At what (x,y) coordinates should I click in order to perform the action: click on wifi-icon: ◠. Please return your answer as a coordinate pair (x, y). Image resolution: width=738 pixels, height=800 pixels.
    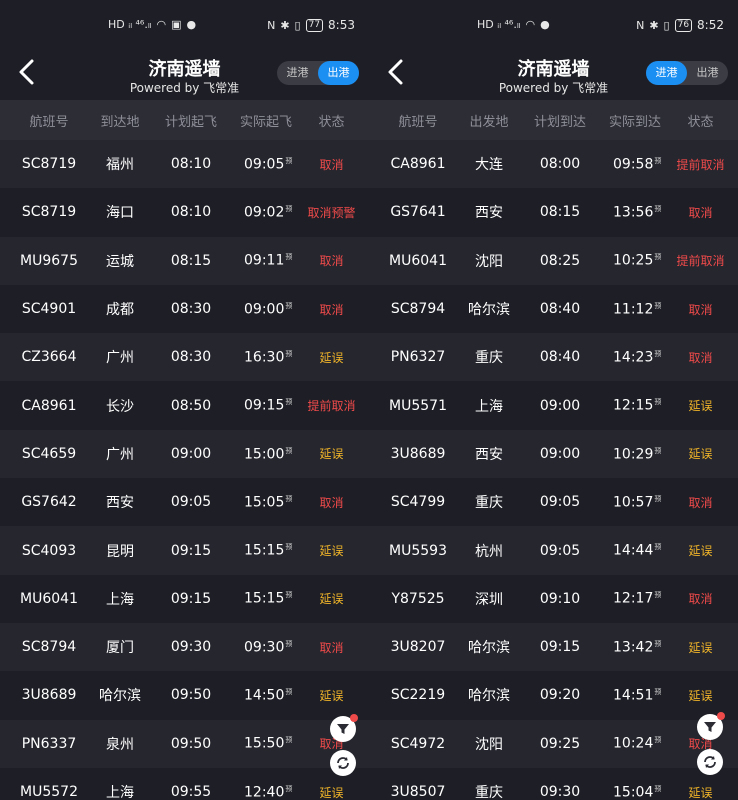
    Looking at the image, I should click on (530, 24).